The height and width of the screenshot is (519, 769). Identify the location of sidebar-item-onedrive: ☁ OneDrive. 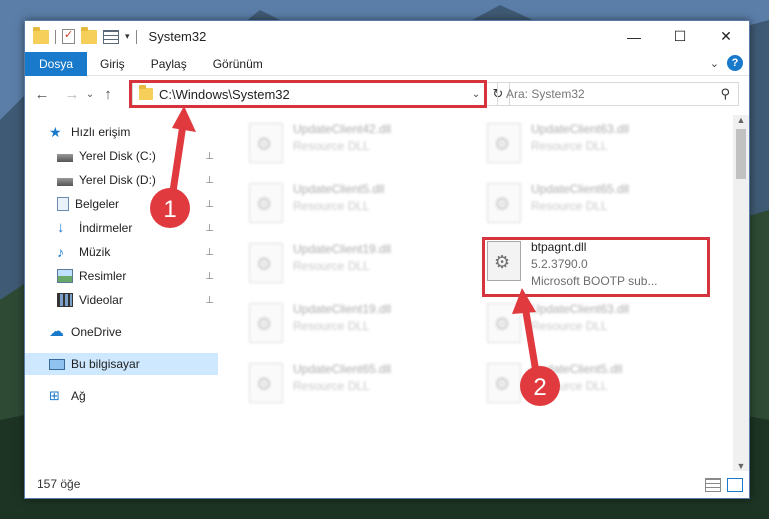
(121, 332).